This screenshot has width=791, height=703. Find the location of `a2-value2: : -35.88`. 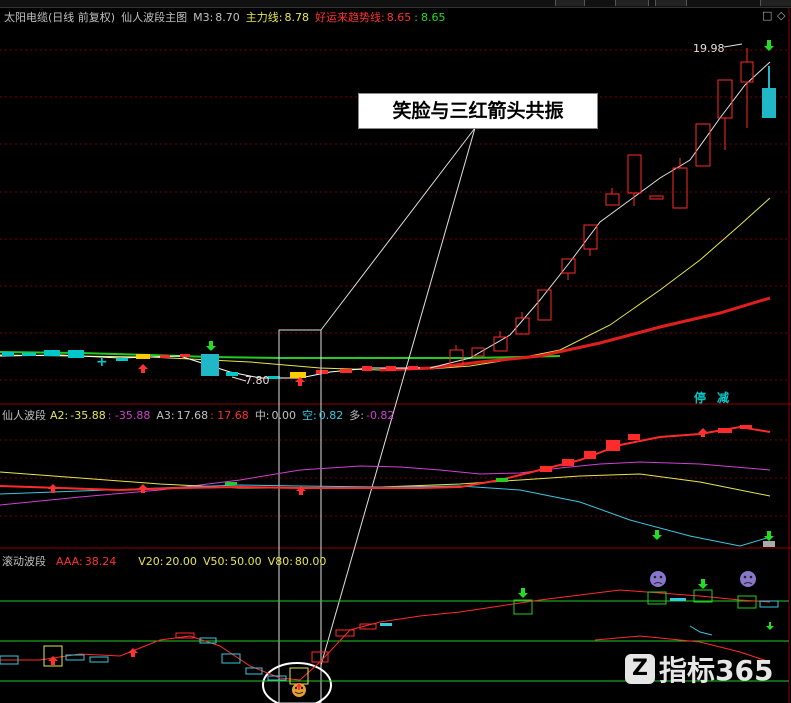

a2-value2: : -35.88 is located at coordinates (129, 415).